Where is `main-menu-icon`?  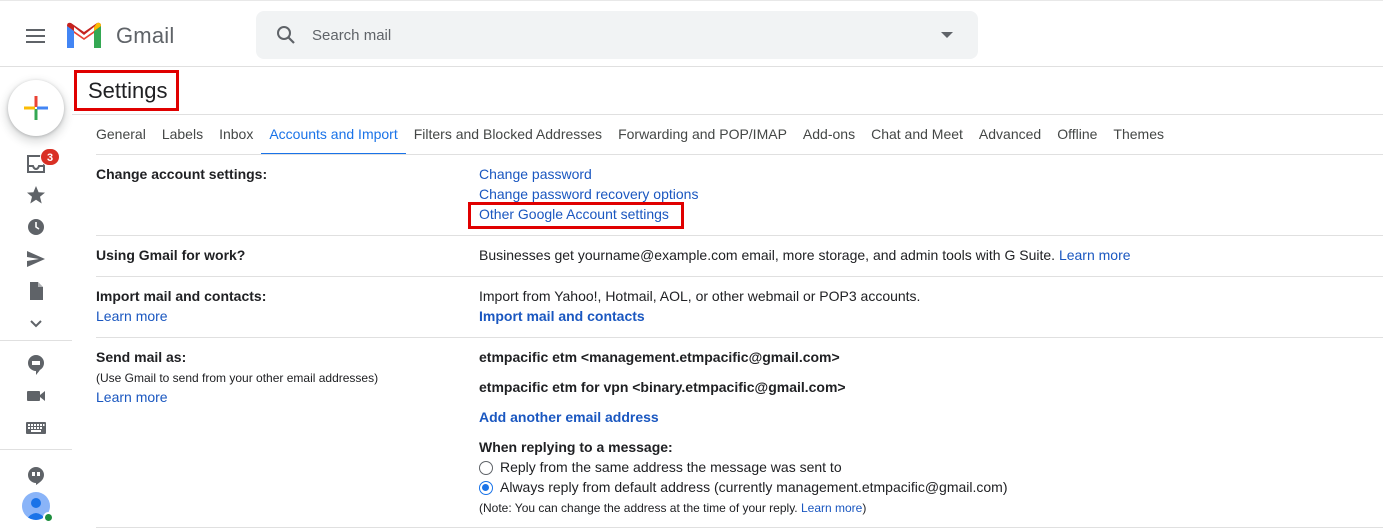
main-menu-icon is located at coordinates (35, 36).